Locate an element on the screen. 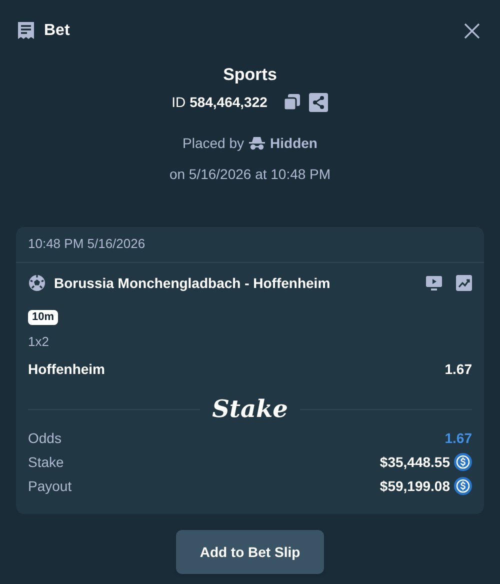 The image size is (500, 584). share-icon is located at coordinates (318, 102).